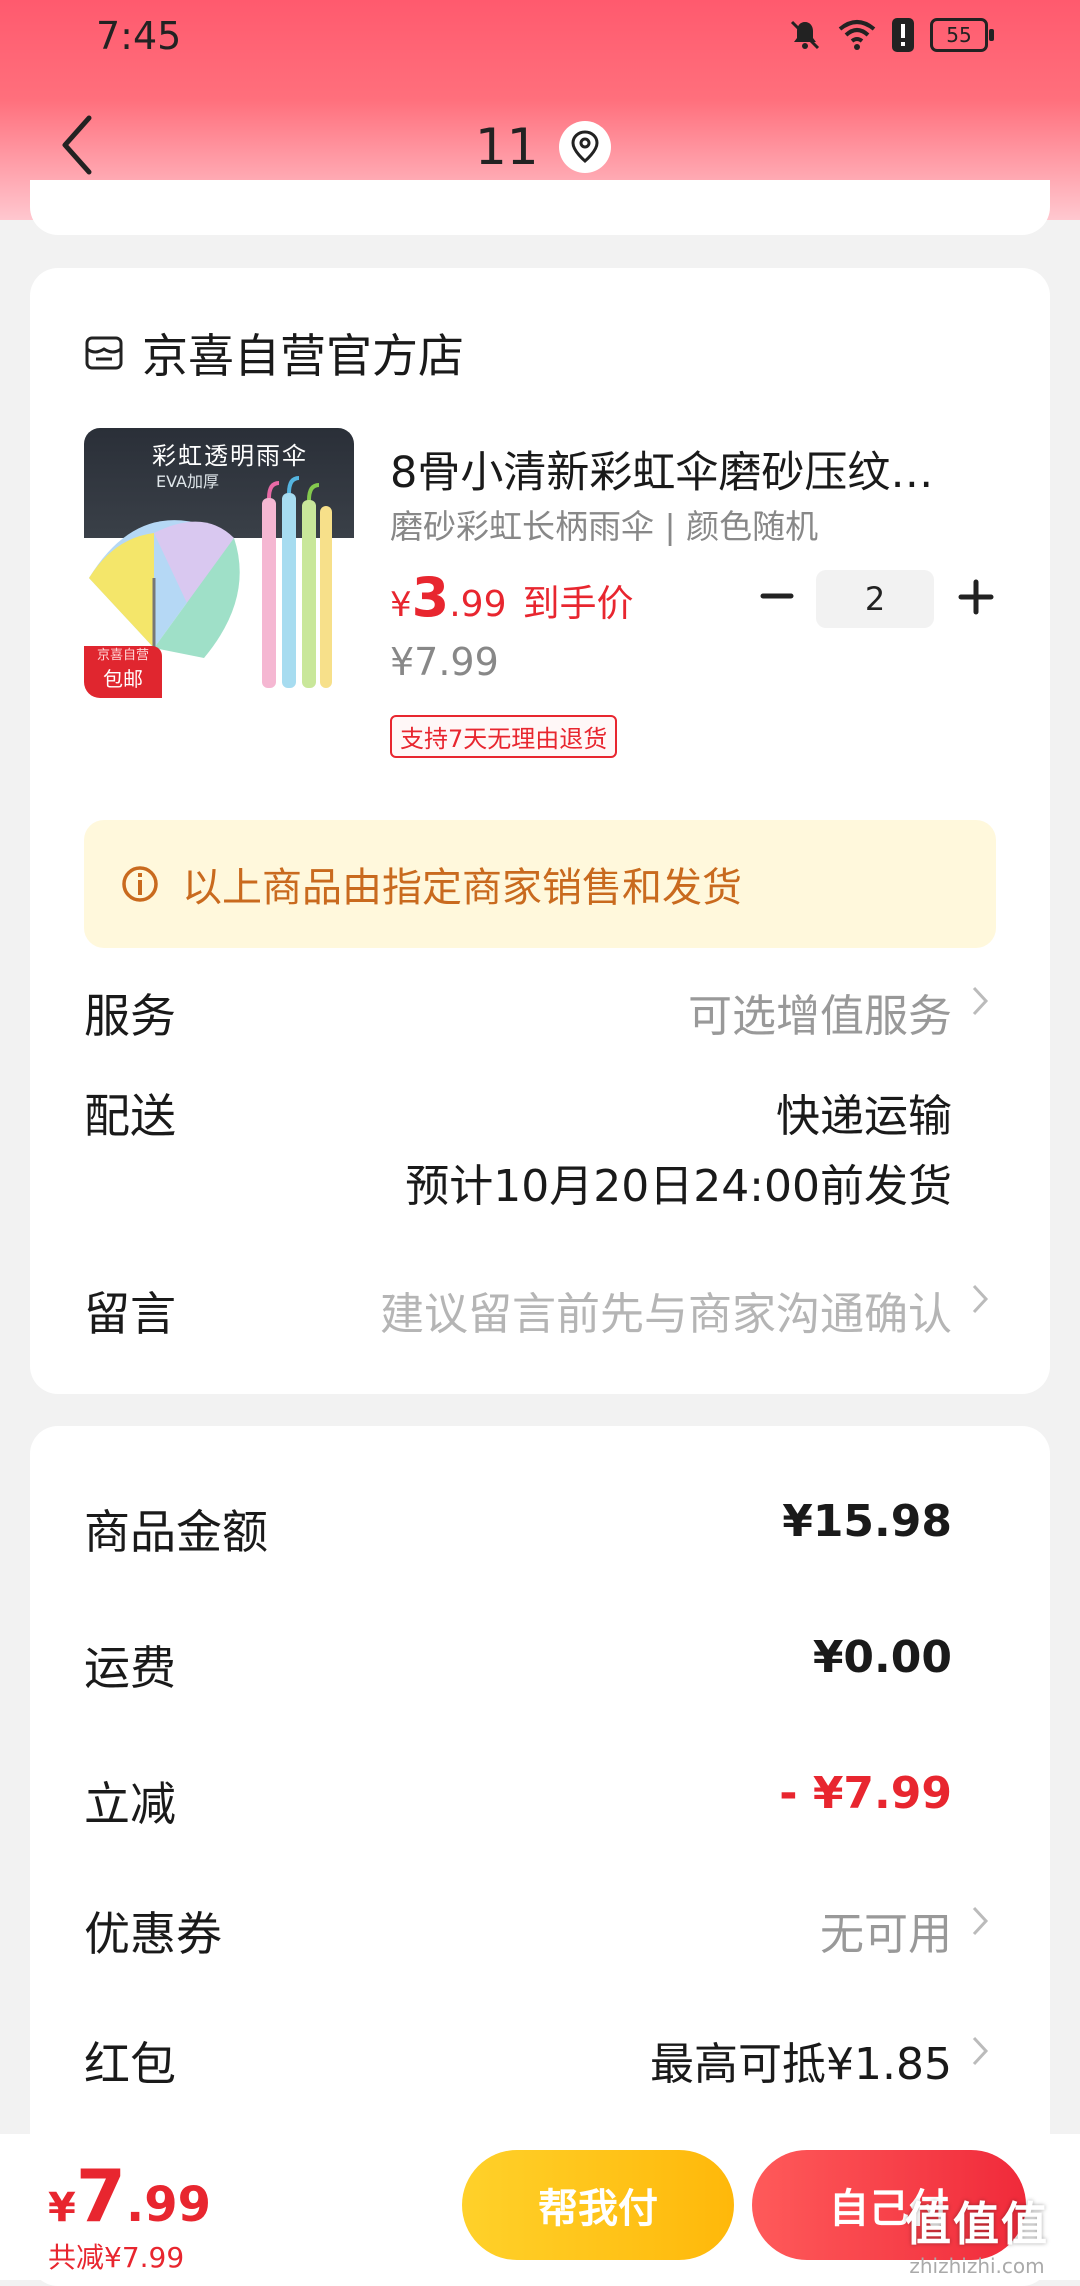 The height and width of the screenshot is (2286, 1080). I want to click on service-value: 可选增值服务, so click(820, 1016).